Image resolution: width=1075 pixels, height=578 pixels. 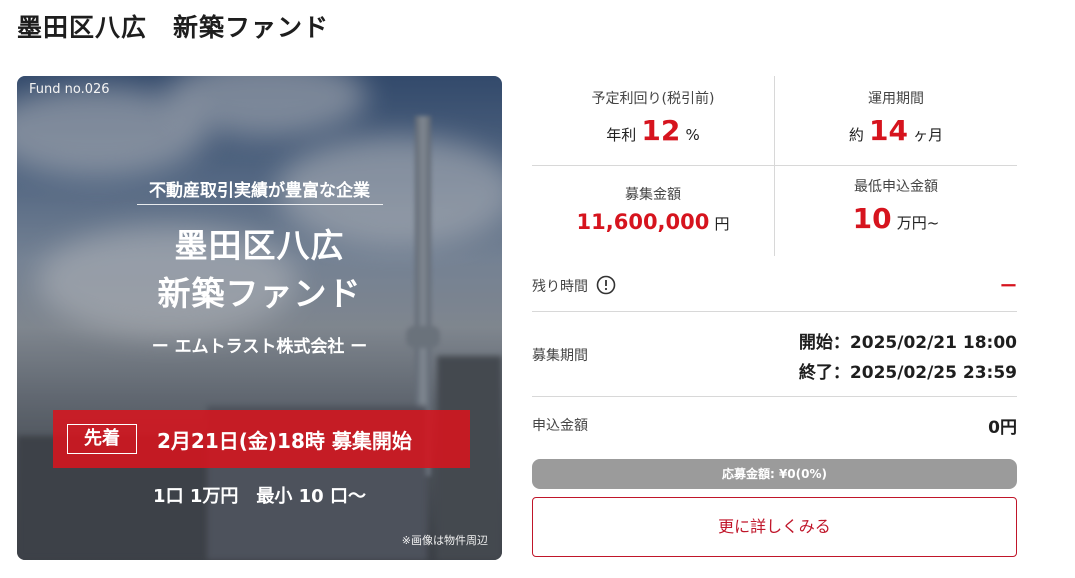 I want to click on stat-period-label: 運用期間, so click(x=896, y=99).